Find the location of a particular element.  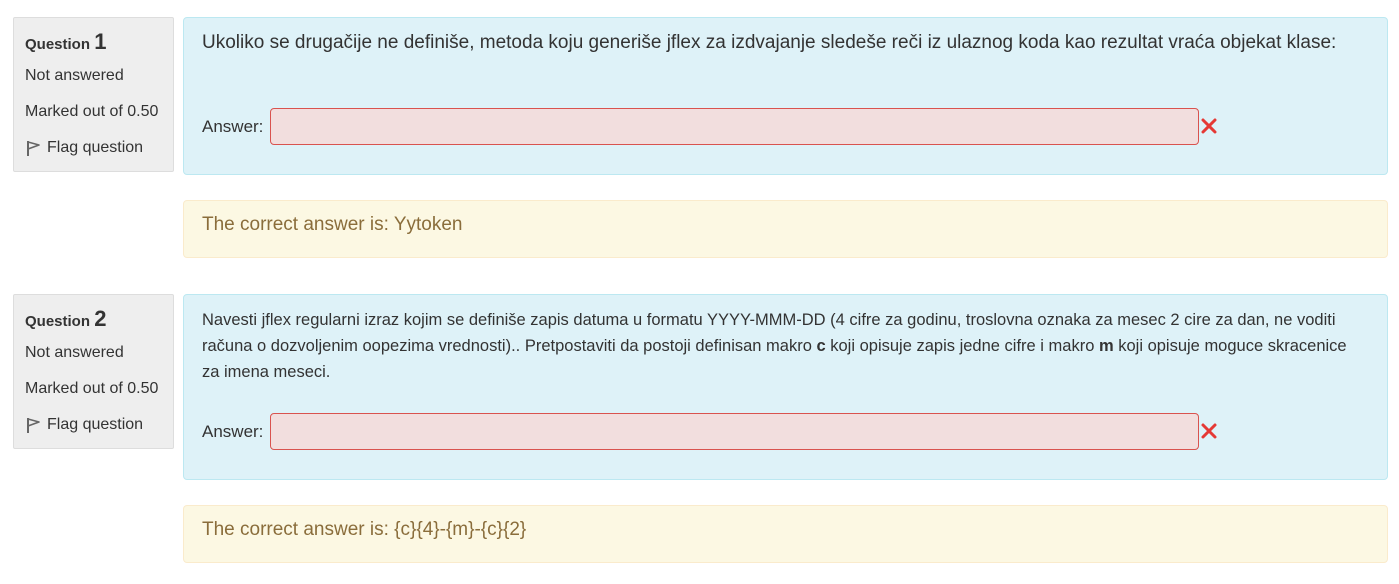

question-1-state: Not answered is located at coordinates (74, 75).